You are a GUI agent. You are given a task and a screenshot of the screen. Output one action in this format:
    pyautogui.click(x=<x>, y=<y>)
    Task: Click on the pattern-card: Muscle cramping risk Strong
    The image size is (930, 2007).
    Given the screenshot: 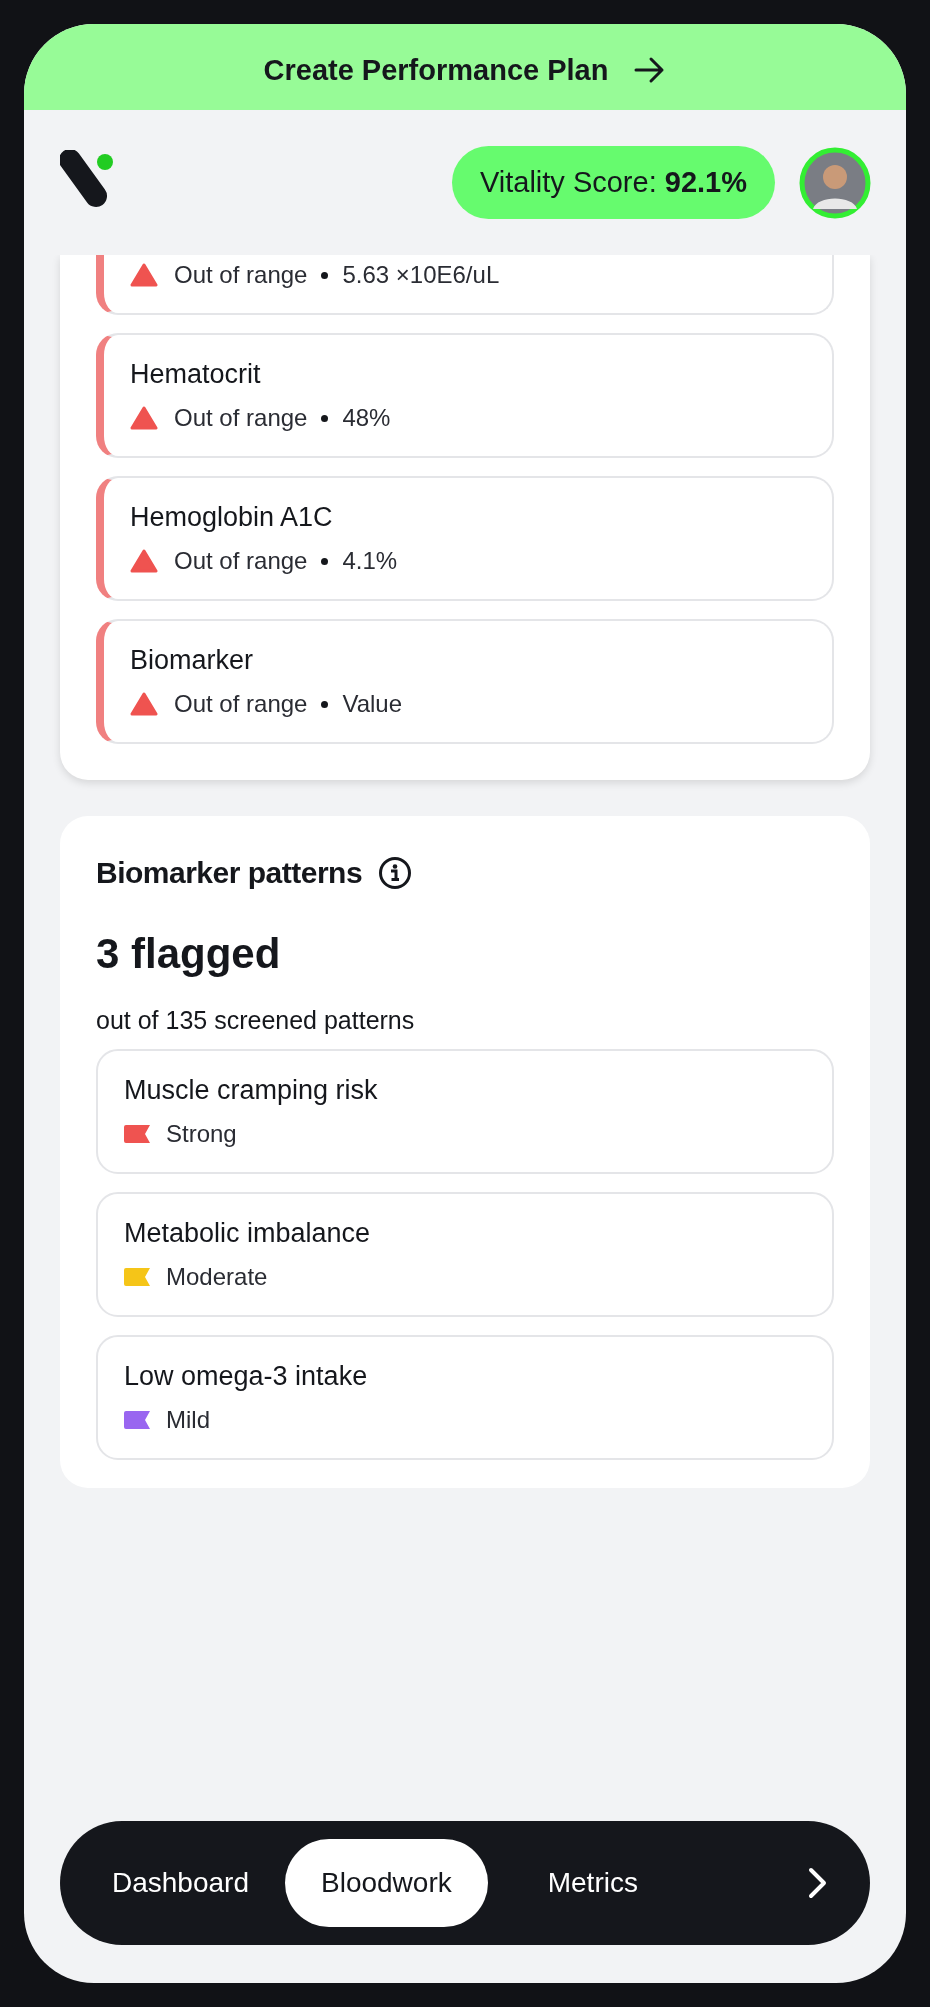 What is the action you would take?
    pyautogui.click(x=465, y=1111)
    